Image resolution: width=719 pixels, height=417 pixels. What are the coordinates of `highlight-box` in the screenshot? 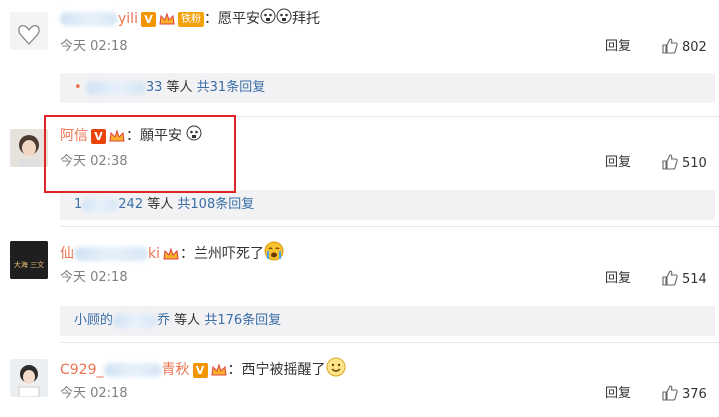 It's located at (140, 154).